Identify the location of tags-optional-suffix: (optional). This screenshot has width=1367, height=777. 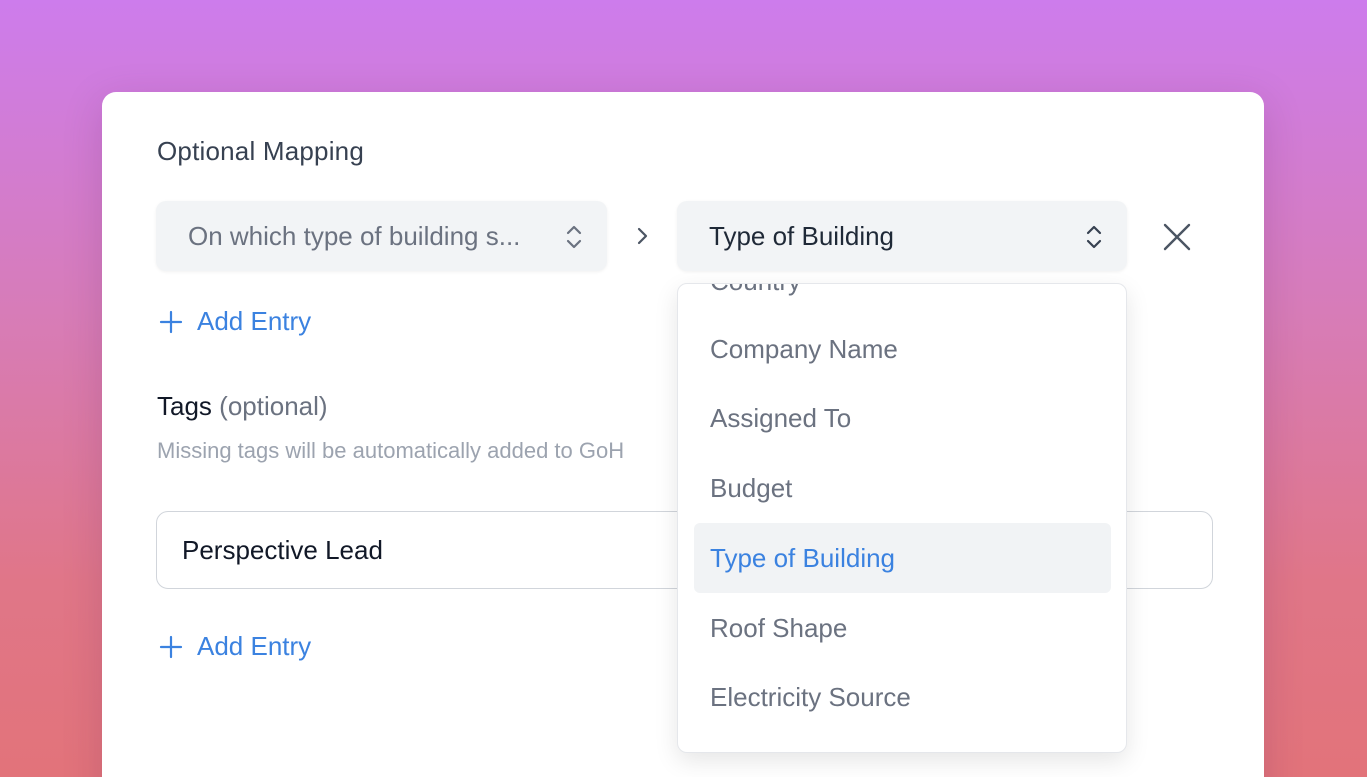
(273, 406).